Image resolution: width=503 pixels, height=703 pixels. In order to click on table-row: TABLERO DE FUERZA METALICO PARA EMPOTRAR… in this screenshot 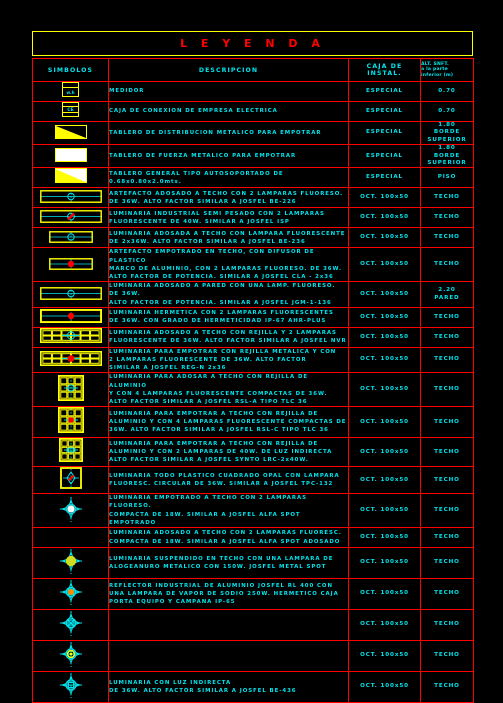, I will do `click(253, 156)`.